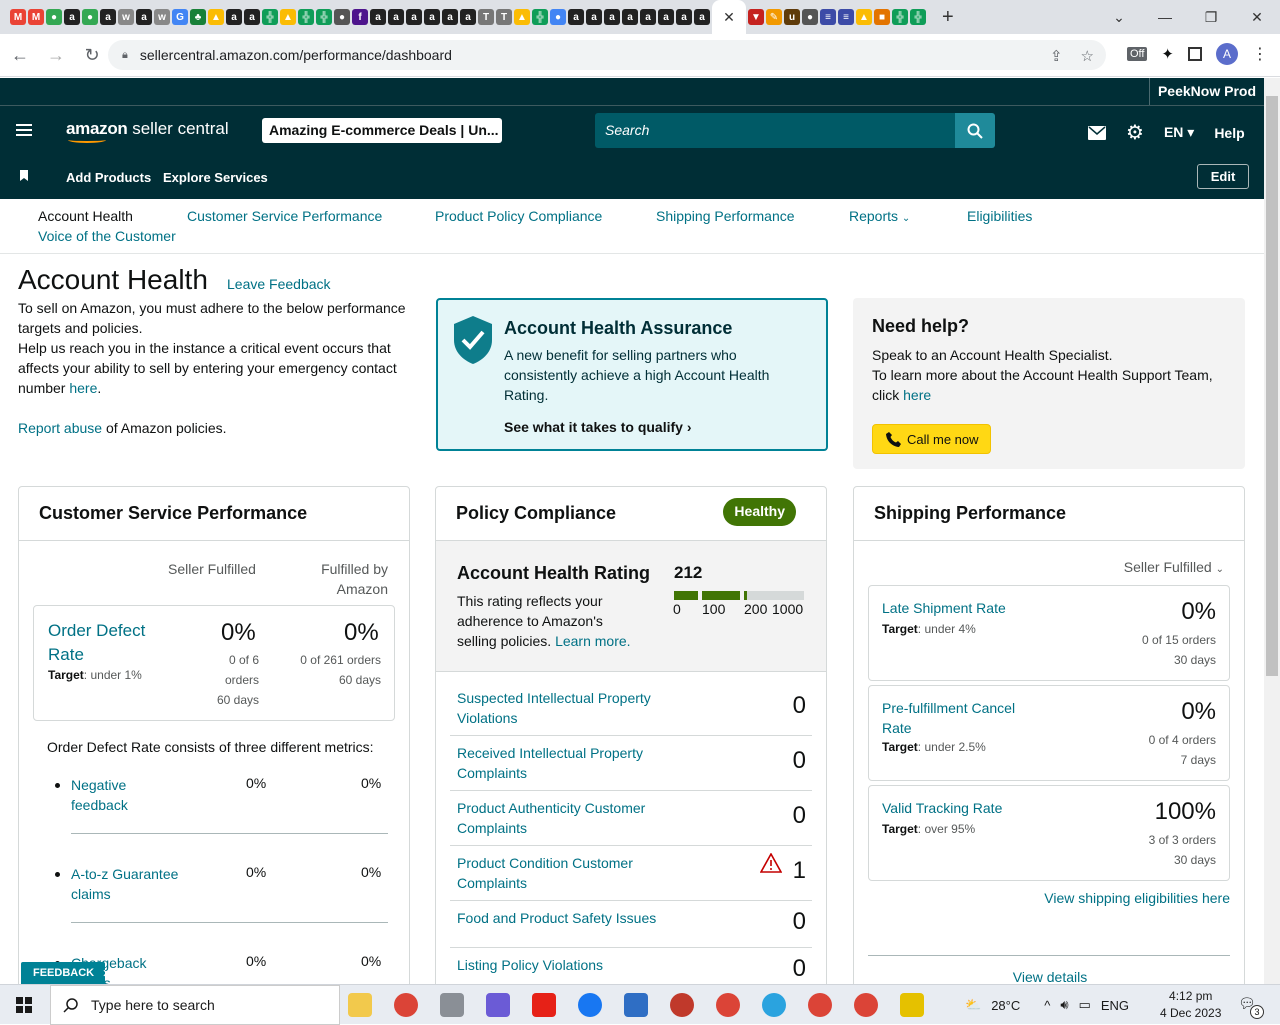 The image size is (1280, 1025). What do you see at coordinates (567, 918) in the screenshot?
I see `policy-link: Food and Product Safety Issues` at bounding box center [567, 918].